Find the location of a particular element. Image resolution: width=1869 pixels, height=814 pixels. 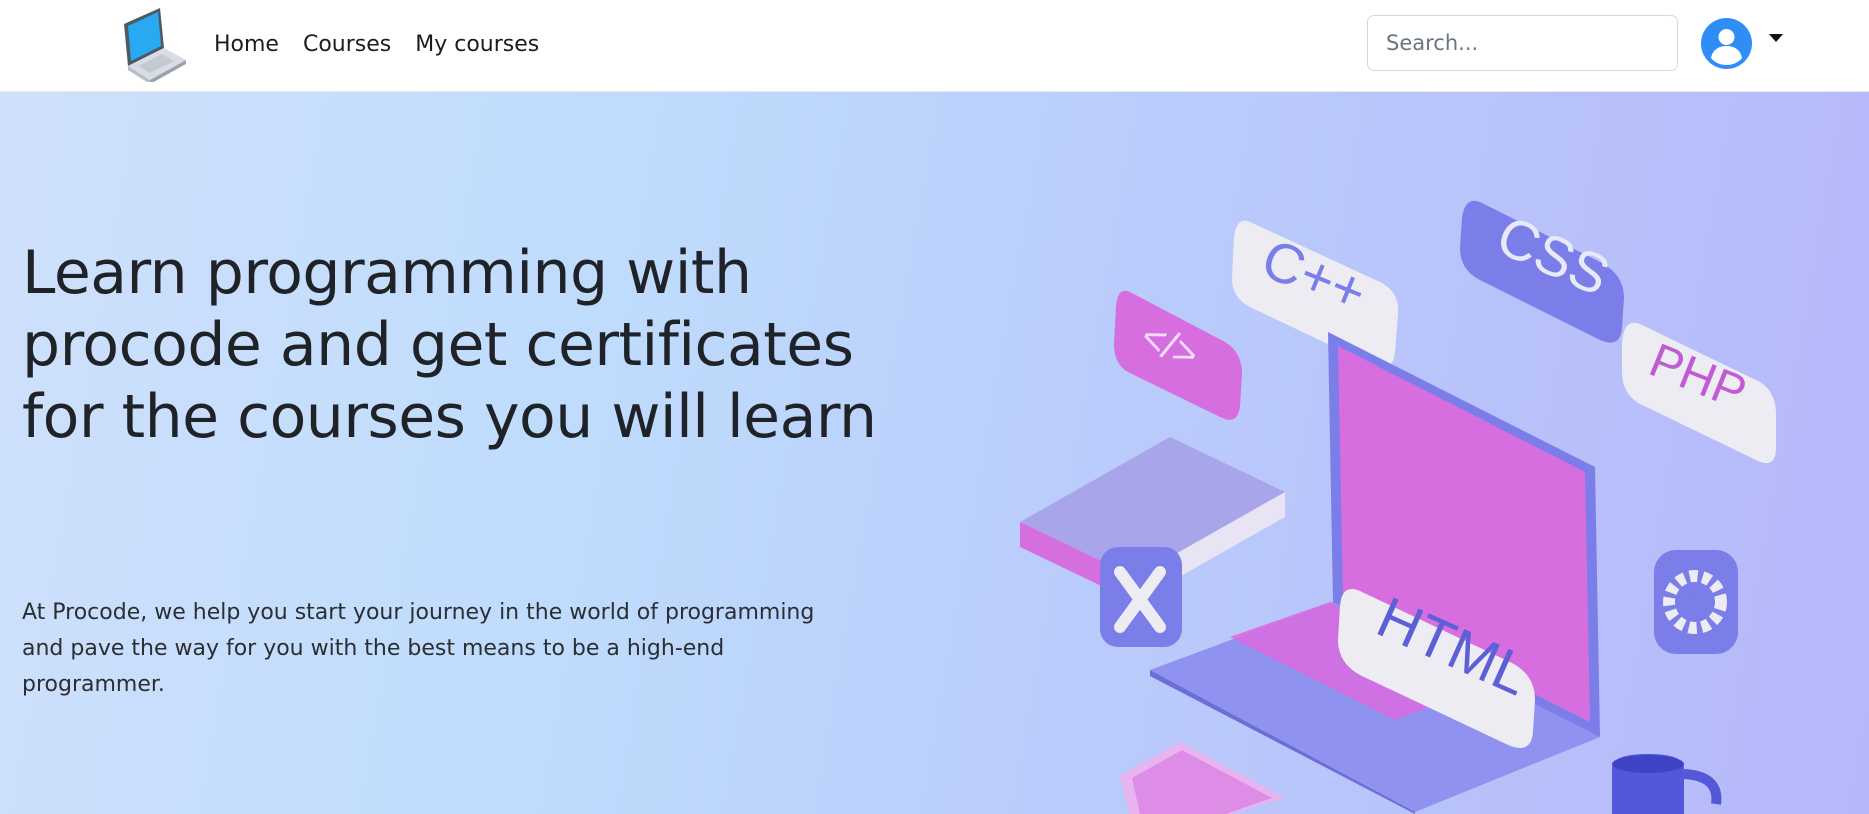

x-tile is located at coordinates (1141, 597).